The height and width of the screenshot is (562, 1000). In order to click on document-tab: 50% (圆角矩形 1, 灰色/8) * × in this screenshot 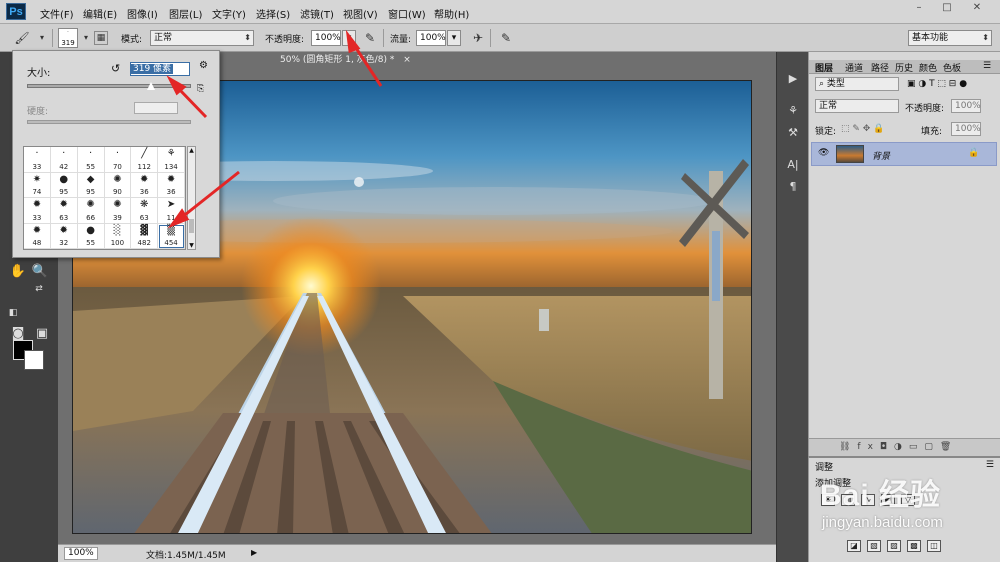, I will do `click(345, 60)`.